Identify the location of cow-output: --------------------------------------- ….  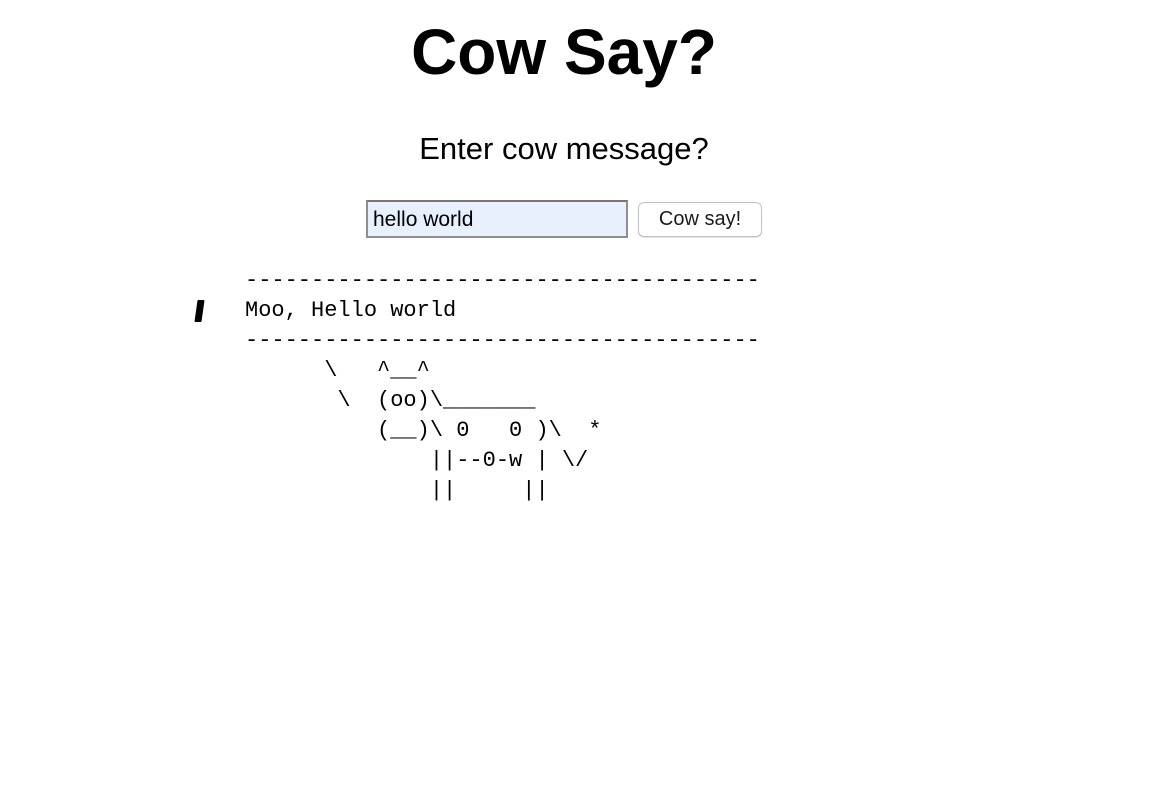
(502, 385).